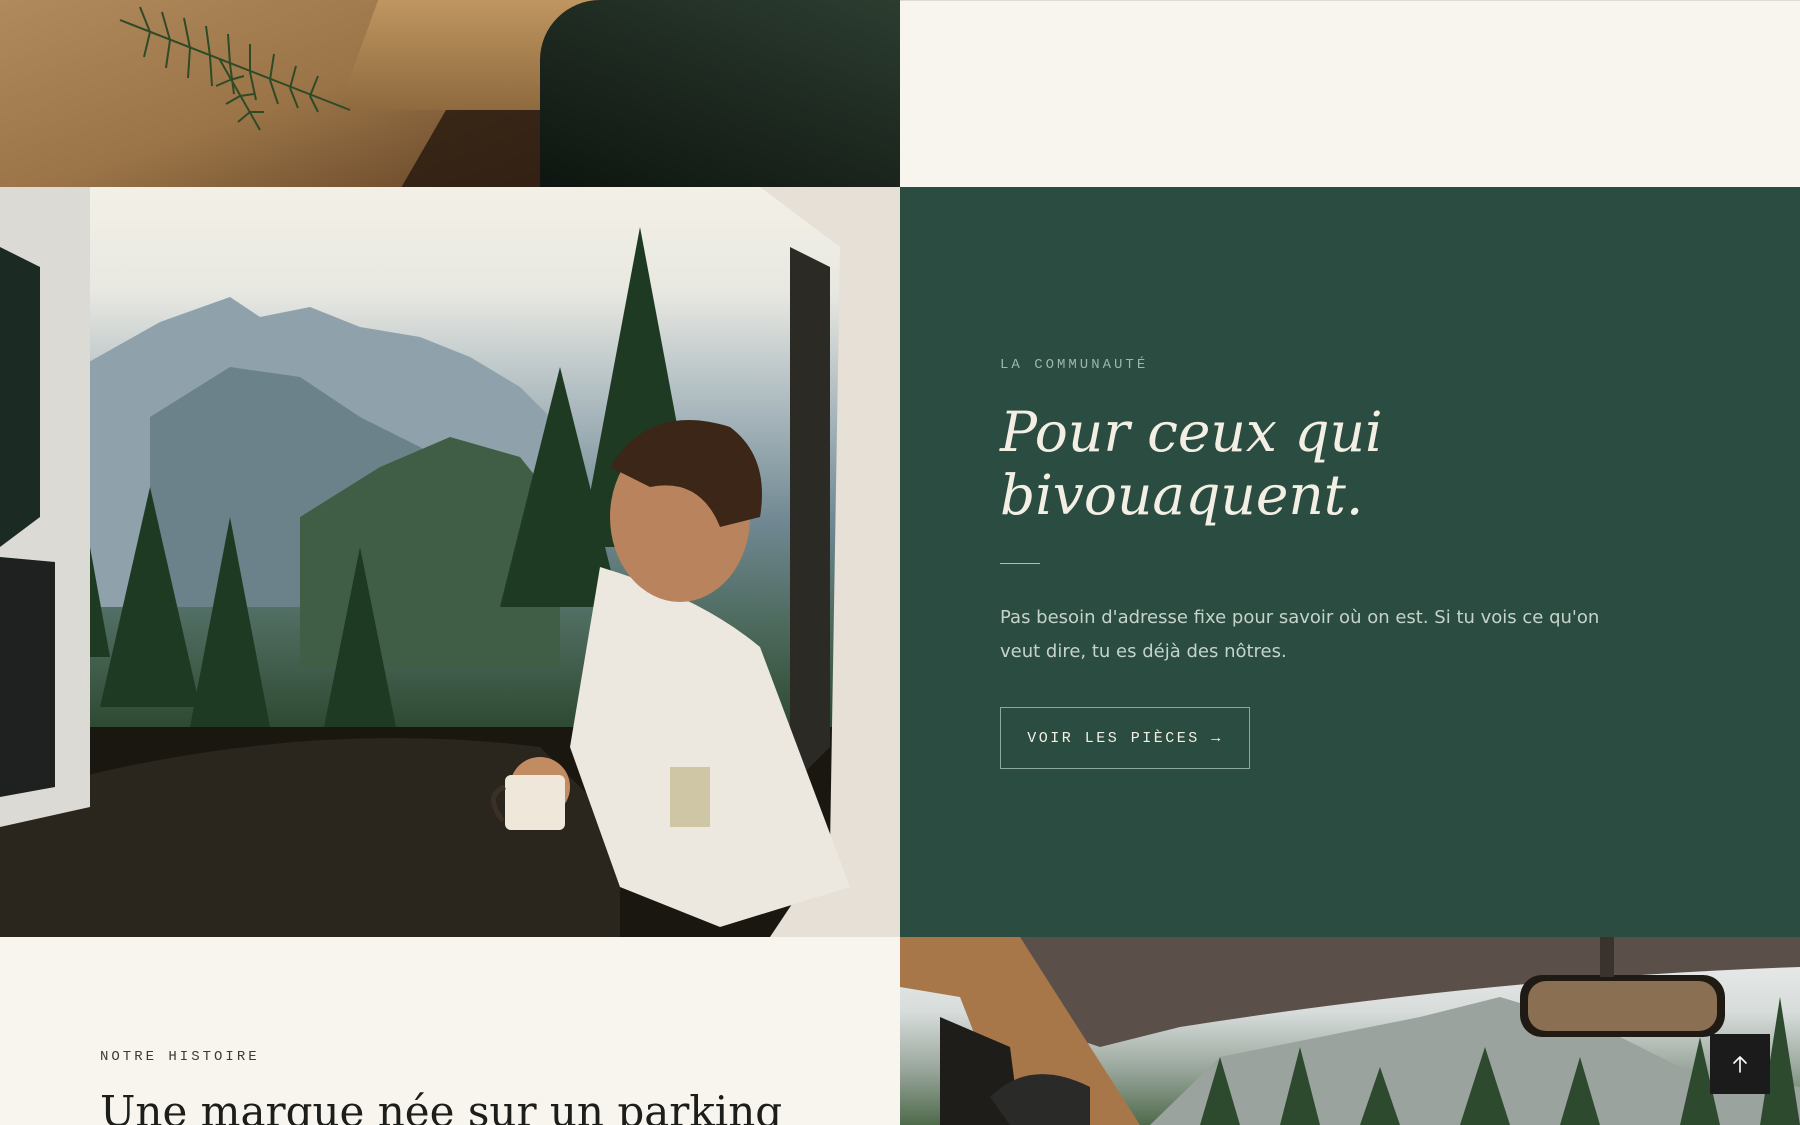 Image resolution: width=1800 pixels, height=1125 pixels. I want to click on van-interior-scene, so click(1350, 1031).